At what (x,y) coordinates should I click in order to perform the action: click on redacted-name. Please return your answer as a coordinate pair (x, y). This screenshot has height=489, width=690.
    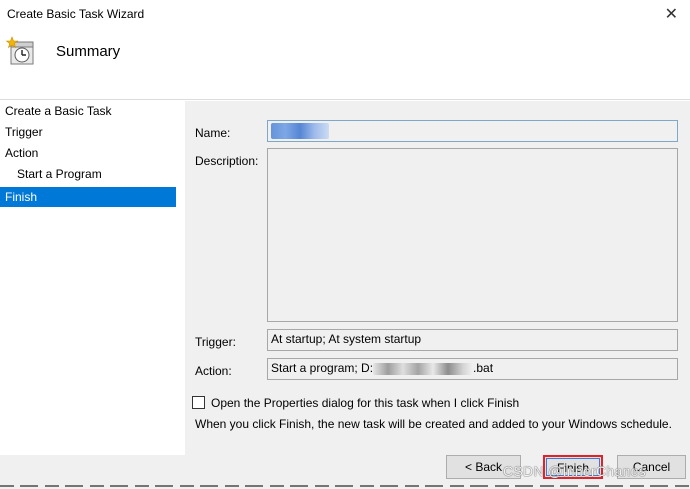
    Looking at the image, I should click on (300, 130).